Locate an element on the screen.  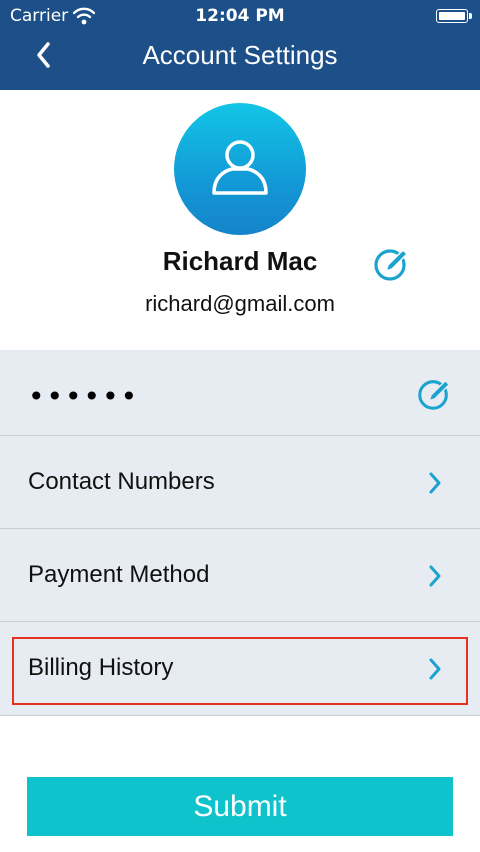
page-title: Account Settings is located at coordinates (240, 55).